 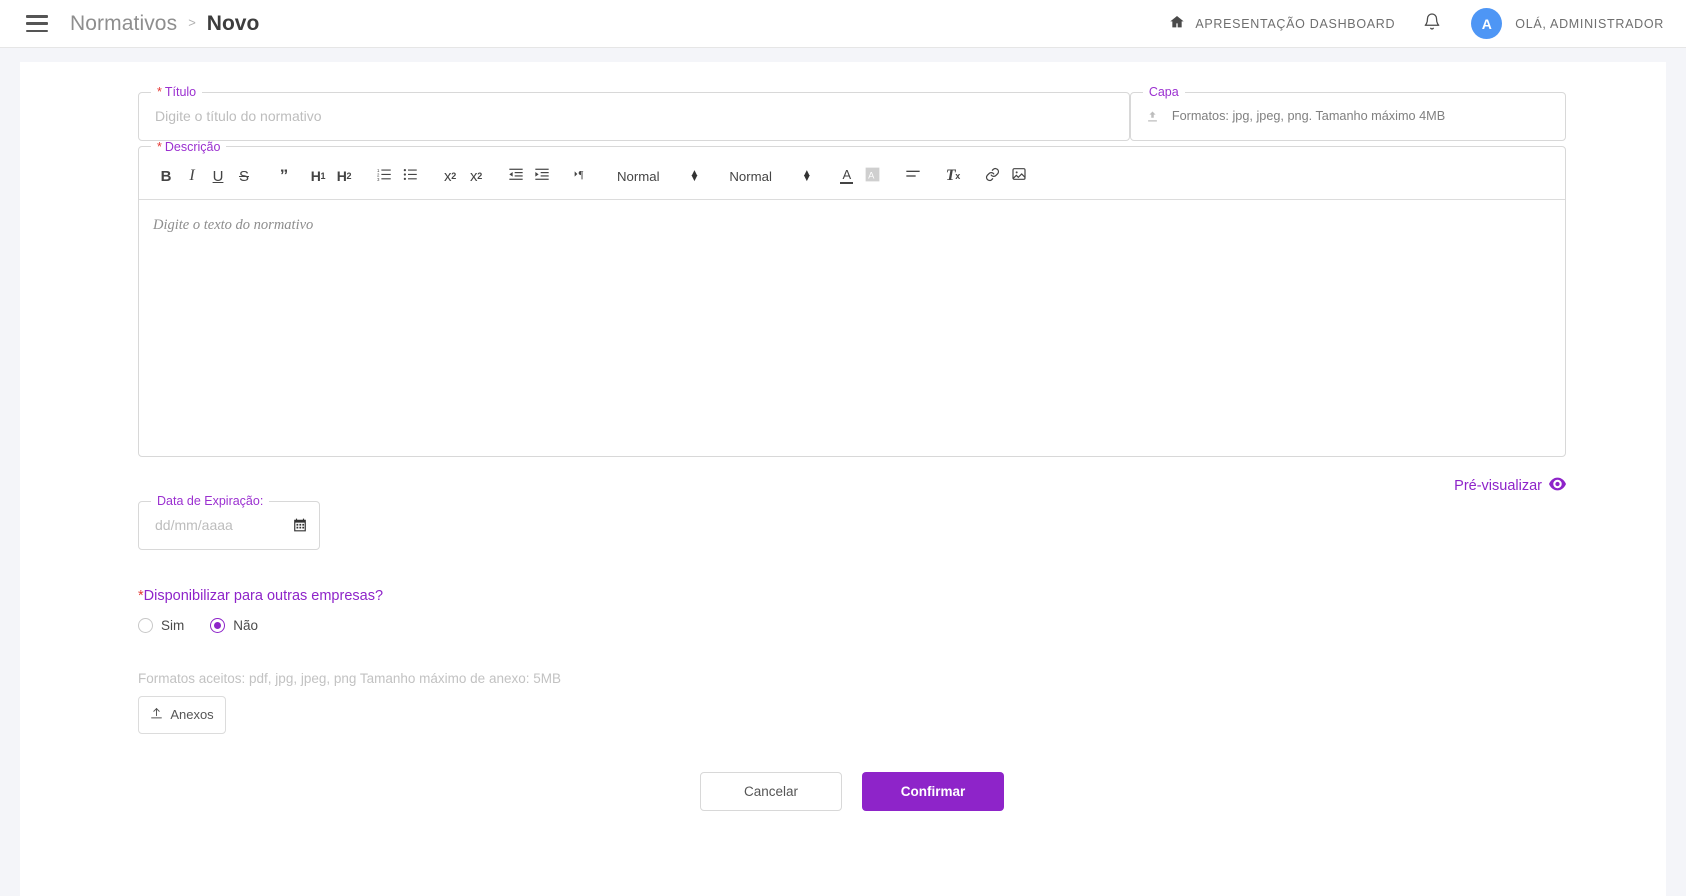 I want to click on confirm-button: Confirmar, so click(x=933, y=791).